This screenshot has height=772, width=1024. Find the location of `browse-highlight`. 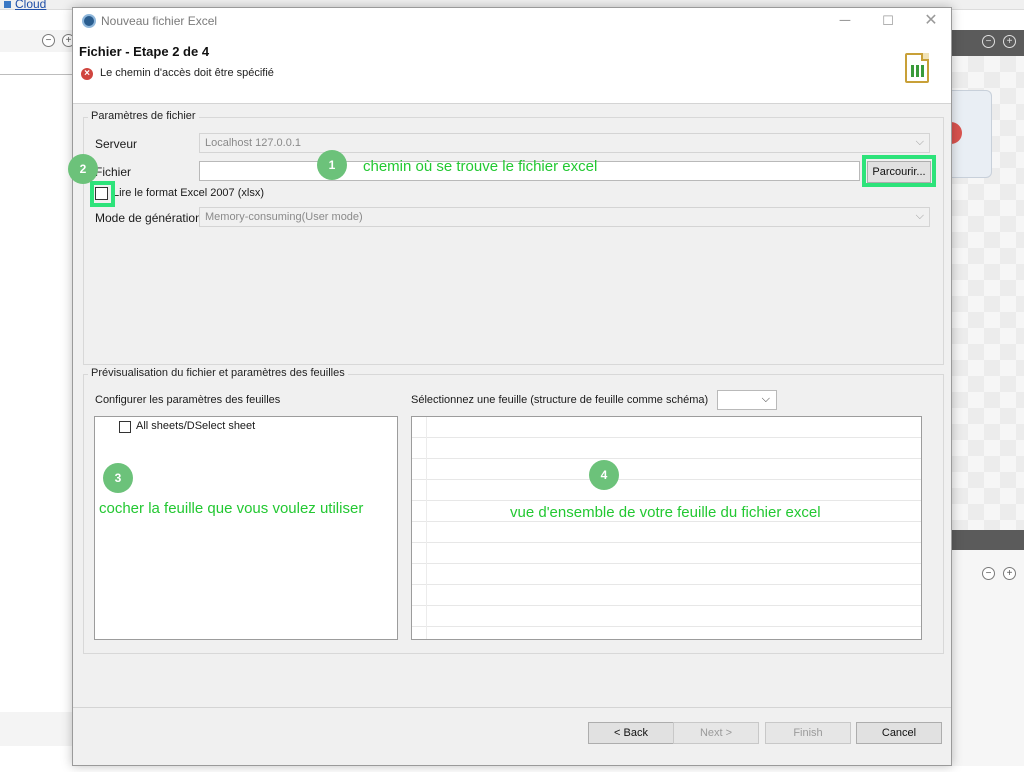

browse-highlight is located at coordinates (899, 171).